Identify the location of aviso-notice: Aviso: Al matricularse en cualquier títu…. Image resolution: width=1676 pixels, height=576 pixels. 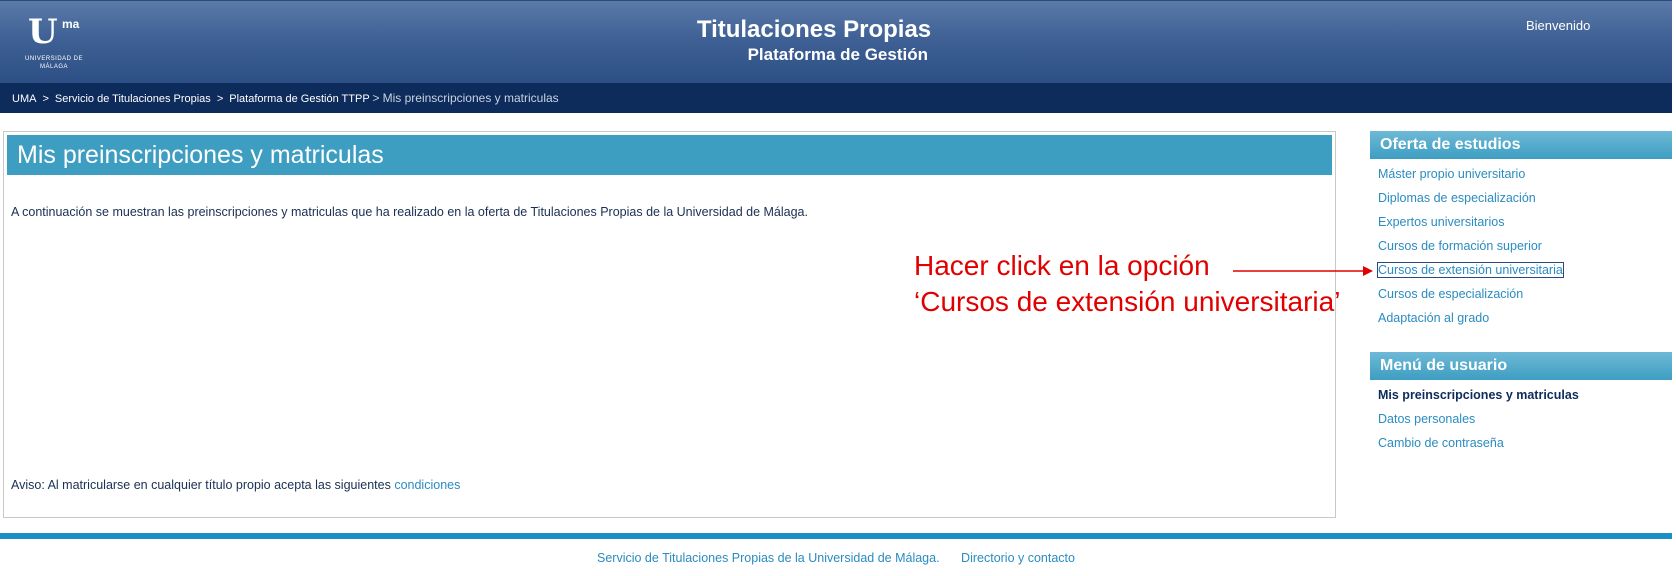
(235, 485).